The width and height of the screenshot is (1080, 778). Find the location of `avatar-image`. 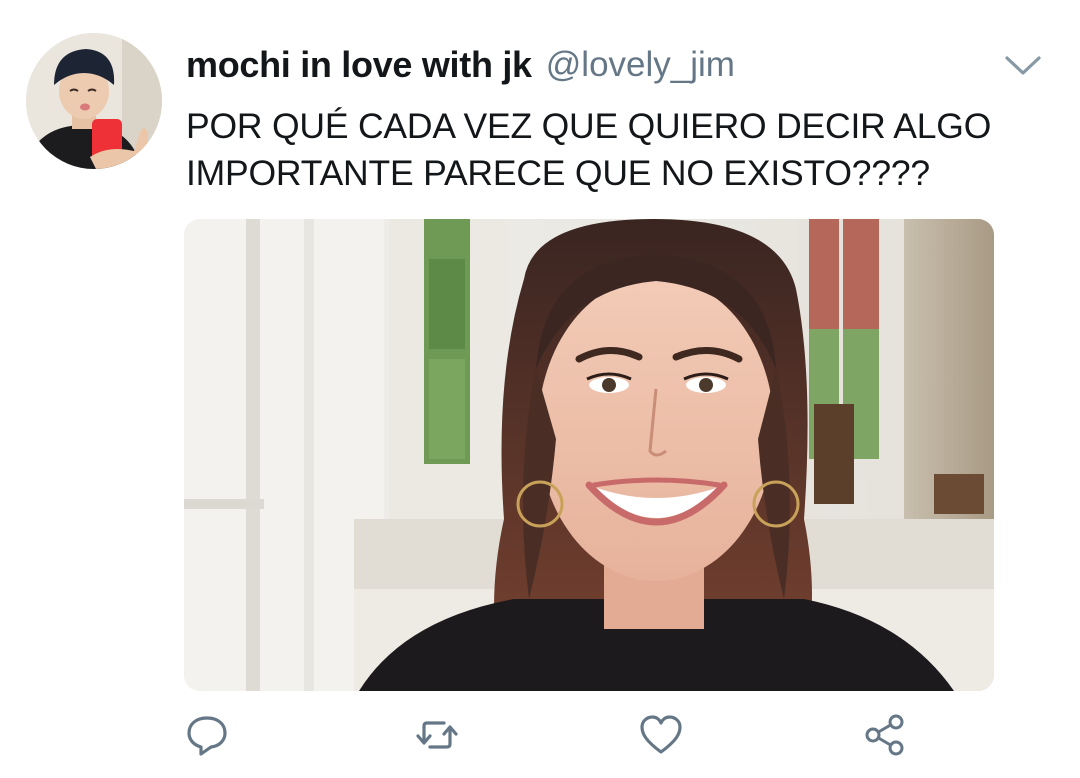

avatar-image is located at coordinates (94, 101).